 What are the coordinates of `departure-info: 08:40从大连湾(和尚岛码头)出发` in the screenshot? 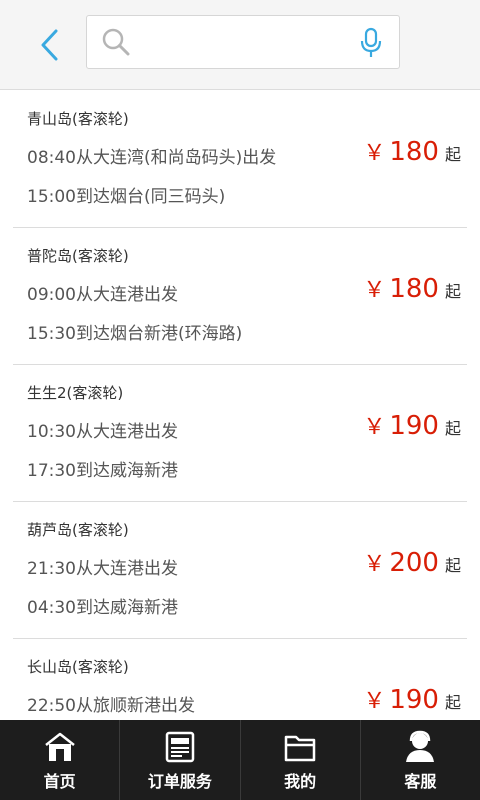 It's located at (152, 158).